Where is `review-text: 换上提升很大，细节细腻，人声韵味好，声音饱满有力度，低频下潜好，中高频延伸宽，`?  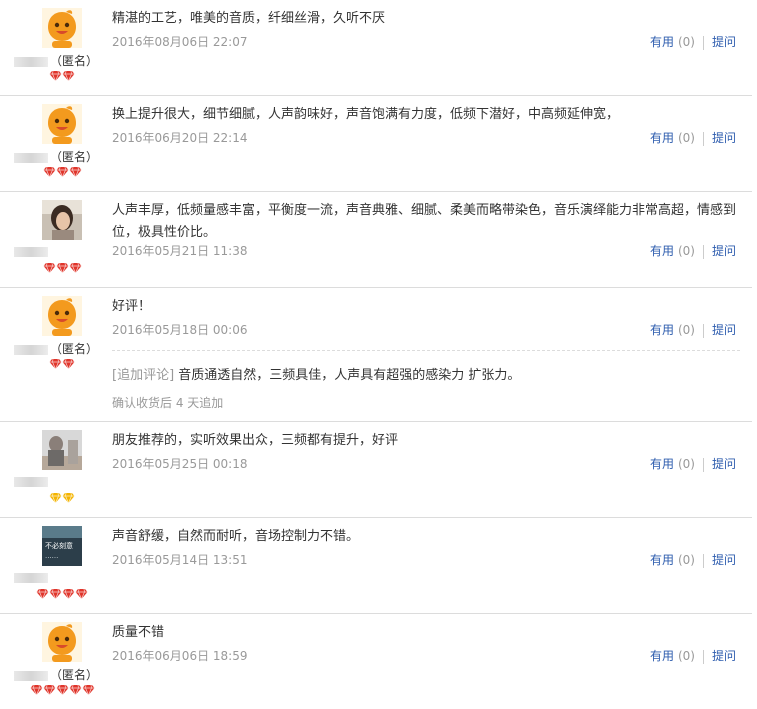
review-text: 换上提升很大，细节细腻，人声韵味好，声音饱满有力度，低频下潜好，中高频延伸宽， is located at coordinates (366, 114).